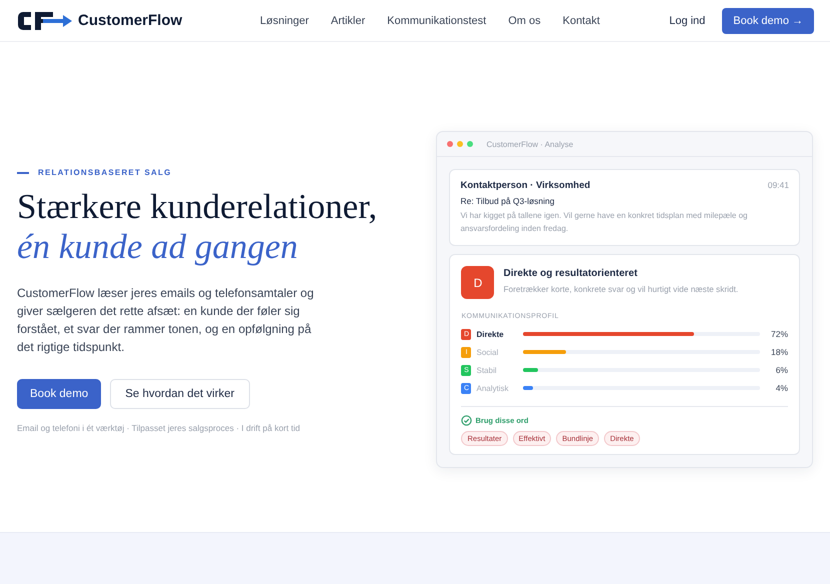 The image size is (830, 584). What do you see at coordinates (477, 282) in the screenshot?
I see `profile-badge: D` at bounding box center [477, 282].